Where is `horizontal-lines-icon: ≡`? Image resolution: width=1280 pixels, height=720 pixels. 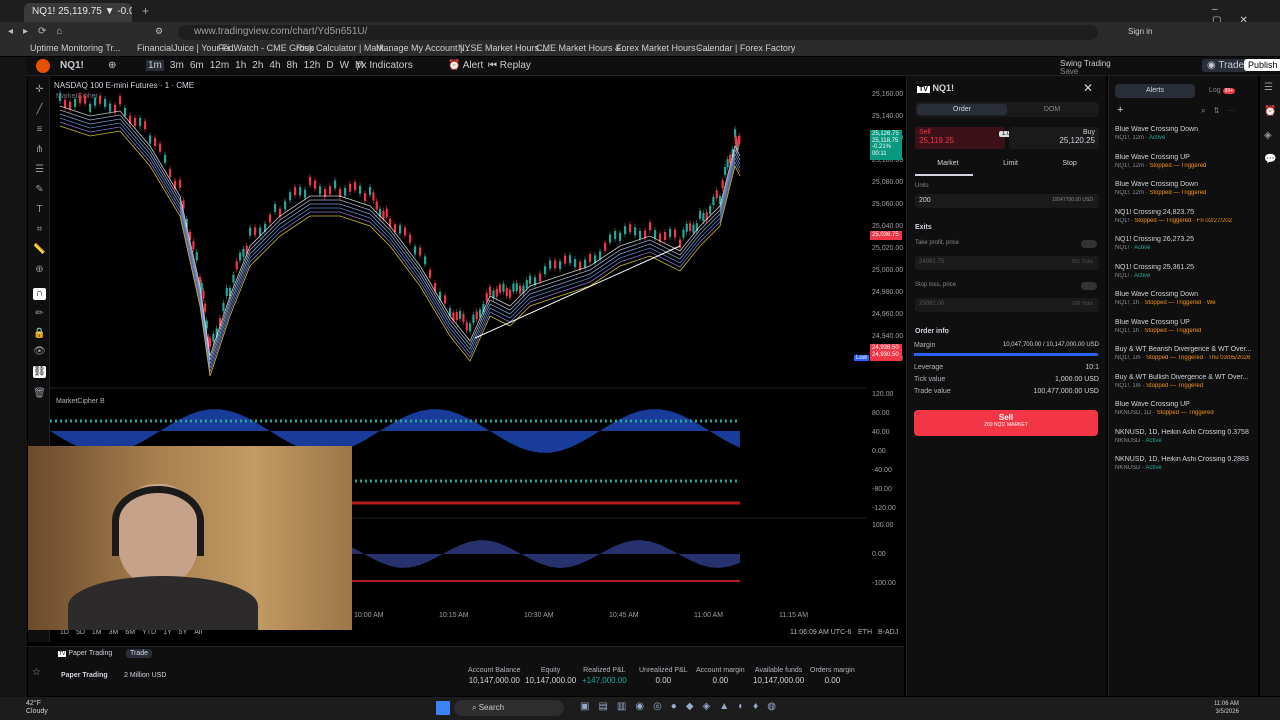 horizontal-lines-icon: ≡ is located at coordinates (39, 130).